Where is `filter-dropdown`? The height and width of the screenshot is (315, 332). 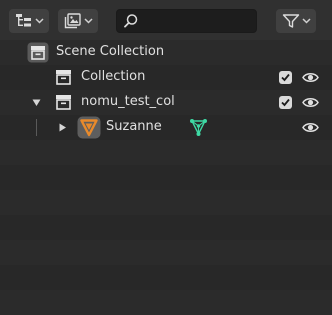 filter-dropdown is located at coordinates (296, 21).